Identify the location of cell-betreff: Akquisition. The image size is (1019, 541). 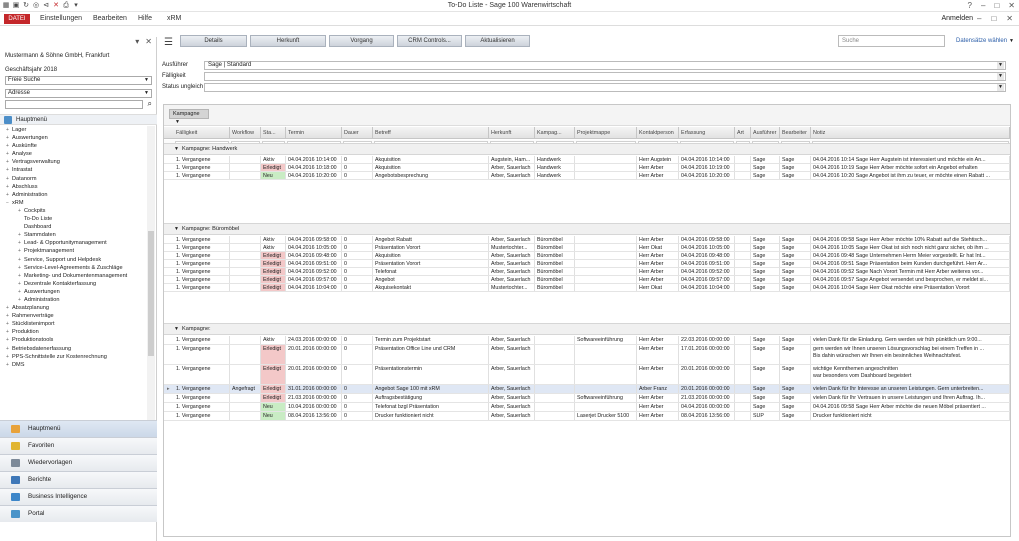
(431, 167).